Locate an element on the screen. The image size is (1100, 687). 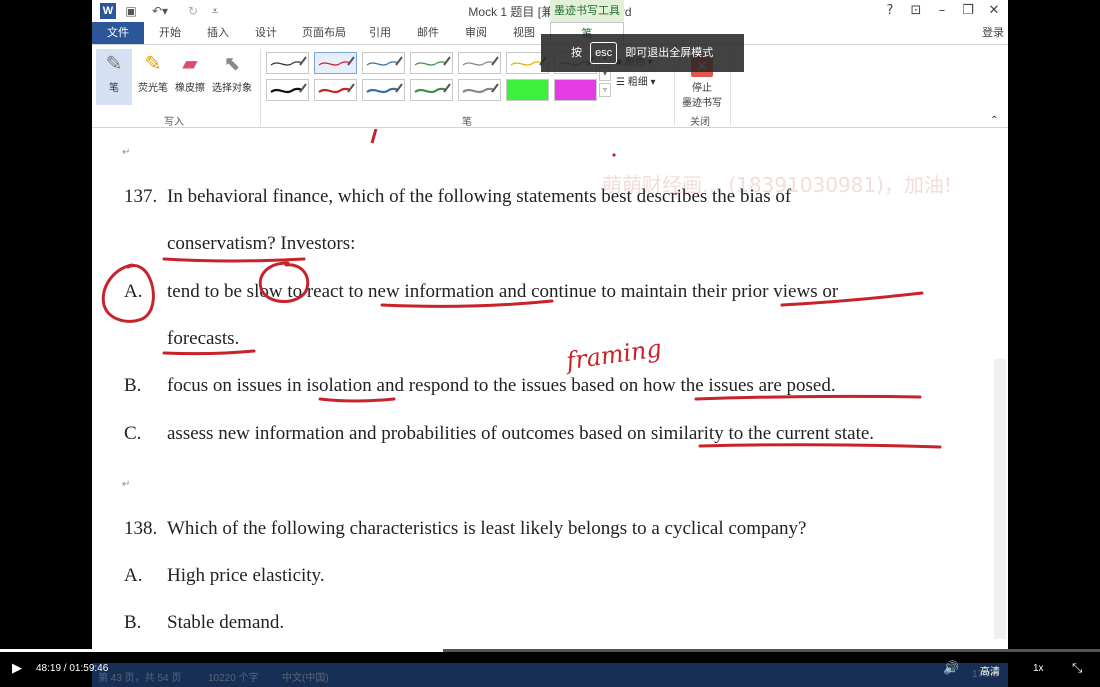
eraser-icon: ▰ is located at coordinates (190, 64).